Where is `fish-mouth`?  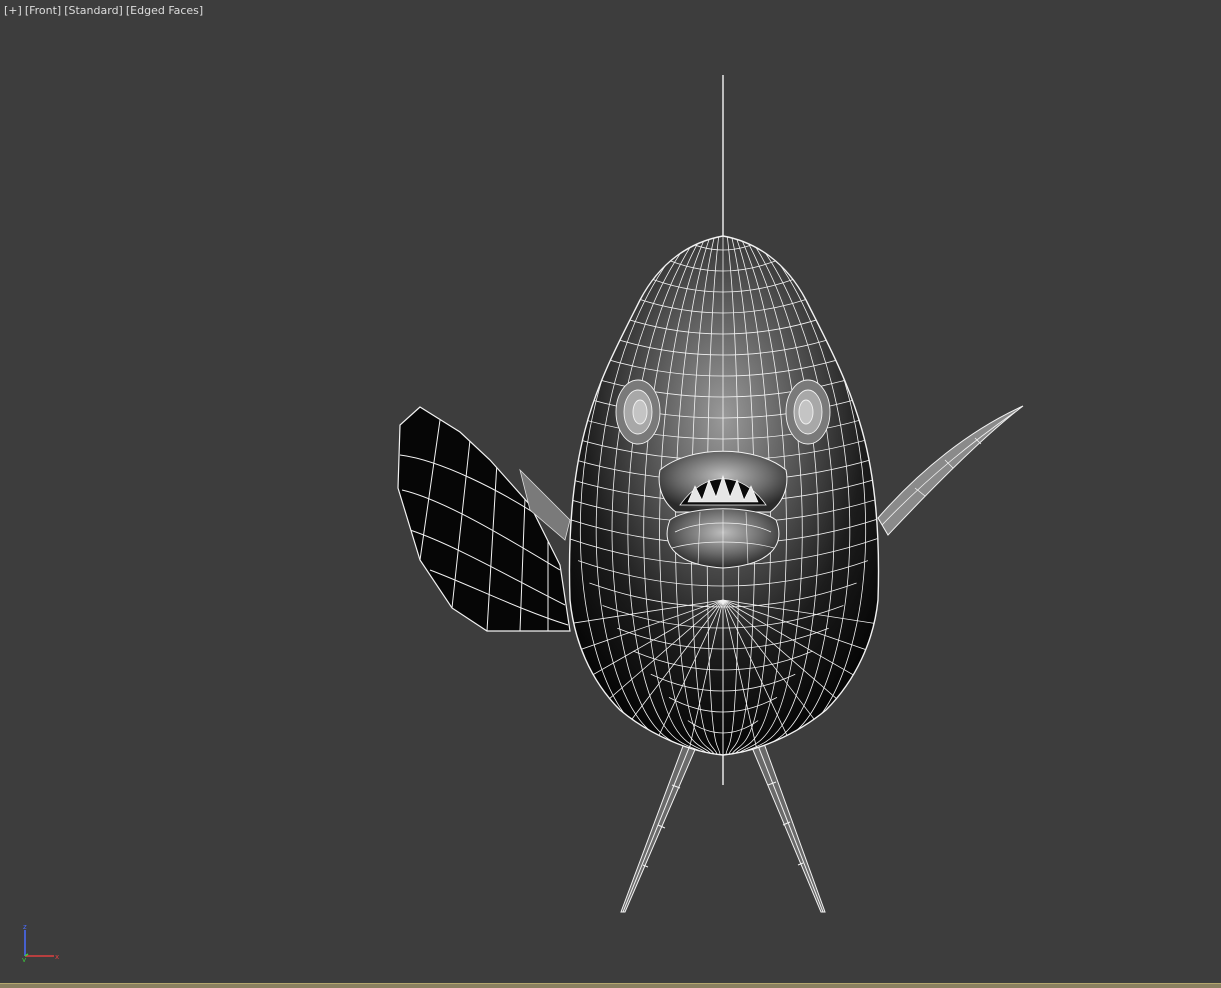
fish-mouth is located at coordinates (723, 509).